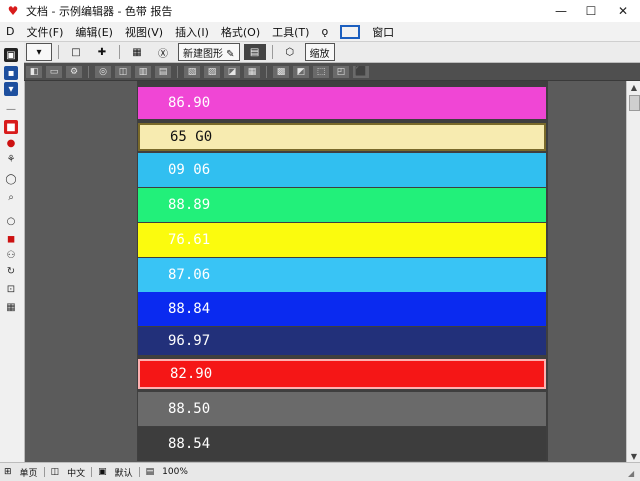 This screenshot has height=481, width=640. Describe the element at coordinates (189, 409) in the screenshot. I see `strip-value-label: 88.50` at that location.